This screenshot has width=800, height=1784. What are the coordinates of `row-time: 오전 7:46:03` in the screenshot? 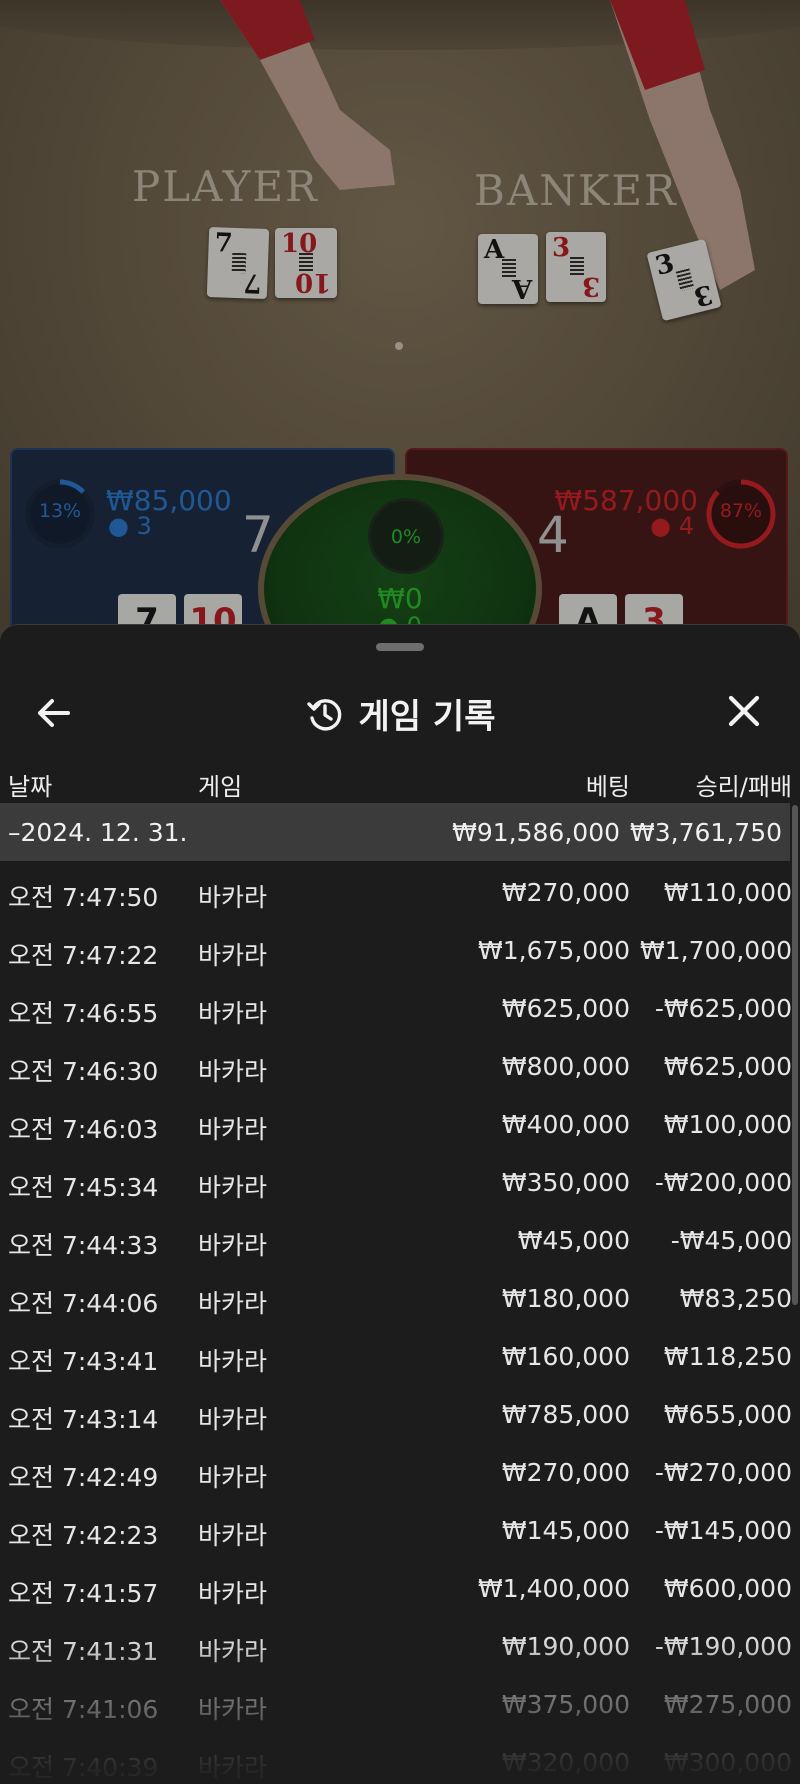 It's located at (83, 1129).